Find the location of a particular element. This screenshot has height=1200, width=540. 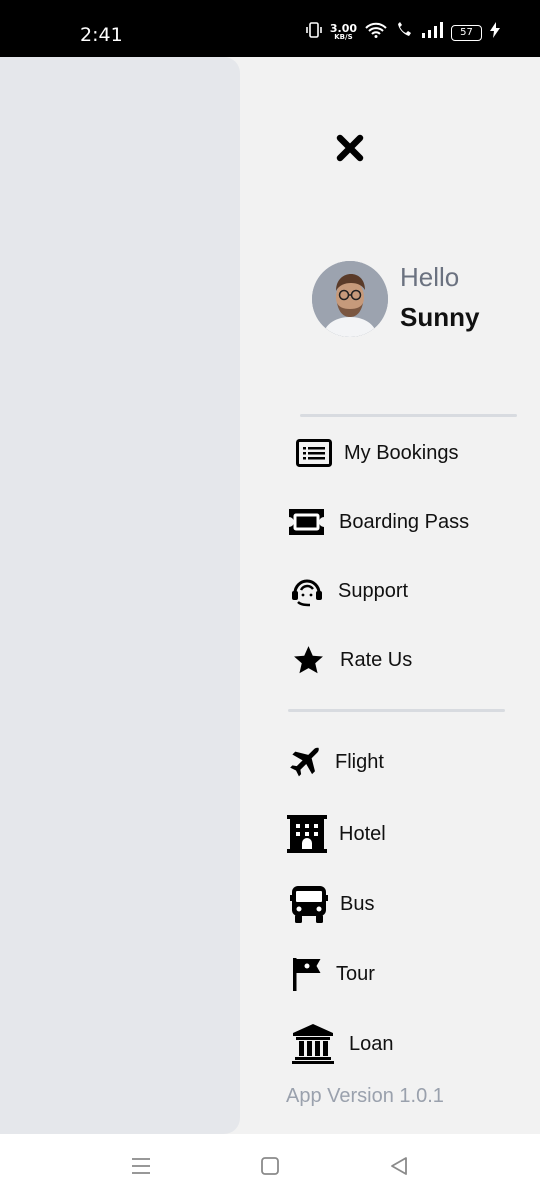

headset-icon is located at coordinates (307, 591).